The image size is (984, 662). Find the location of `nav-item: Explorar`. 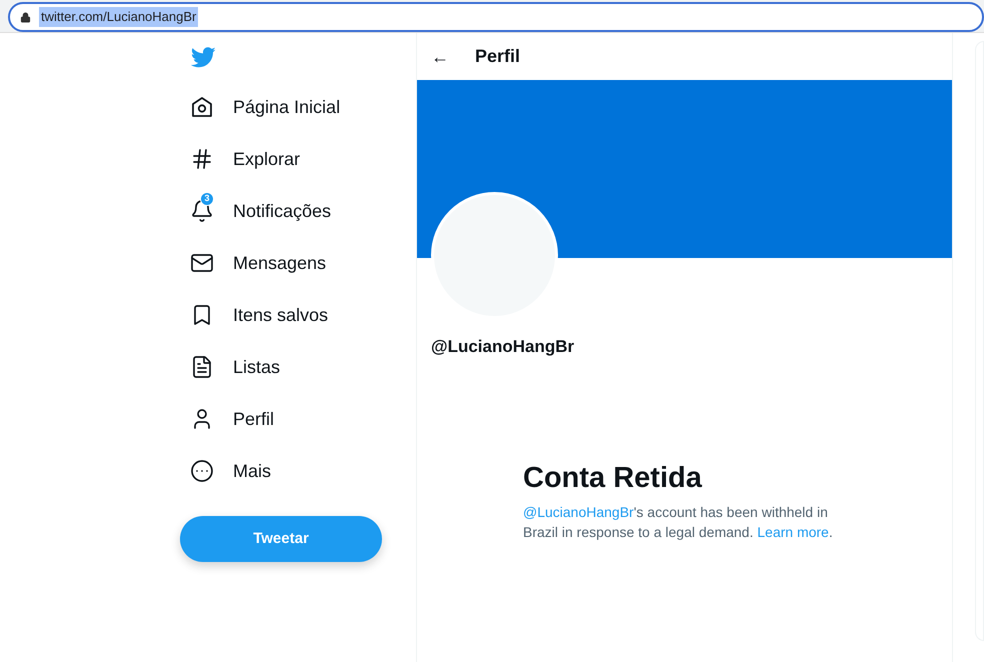

nav-item: Explorar is located at coordinates (246, 159).